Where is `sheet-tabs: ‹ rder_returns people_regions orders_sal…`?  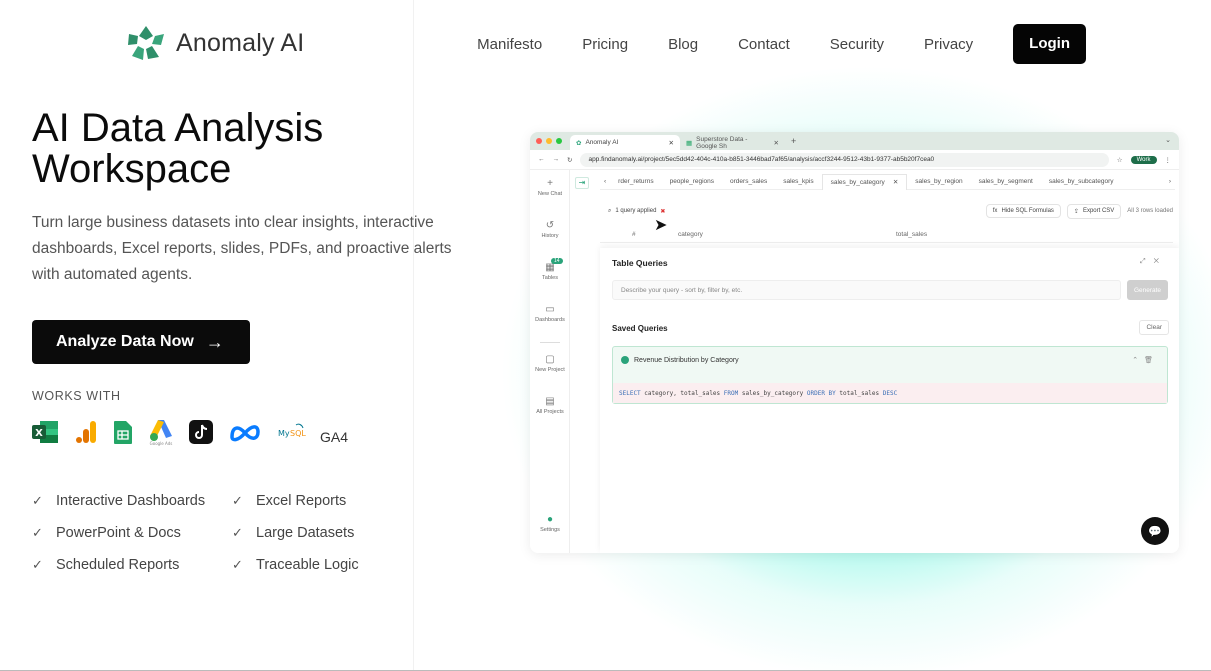 sheet-tabs: ‹ rder_returns people_regions orders_sal… is located at coordinates (887, 181).